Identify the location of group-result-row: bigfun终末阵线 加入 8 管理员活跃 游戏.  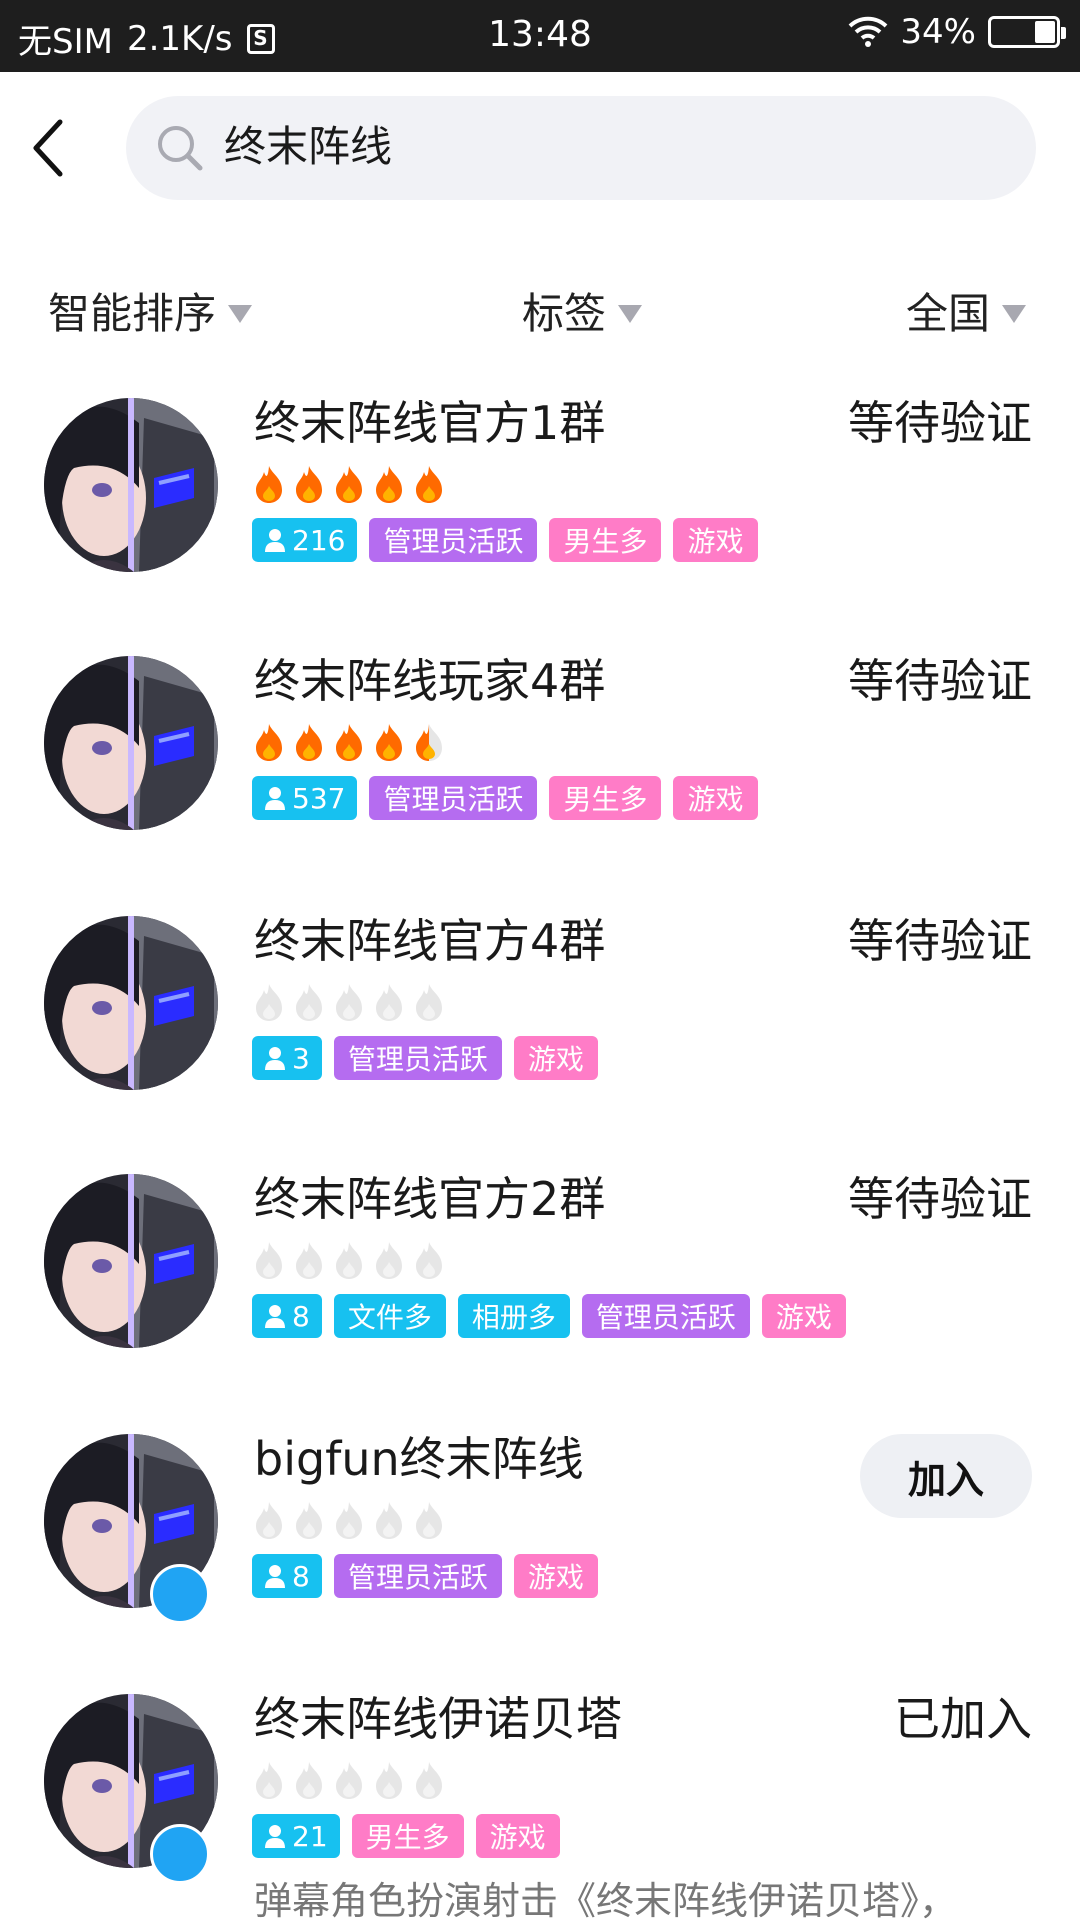
(540, 1563).